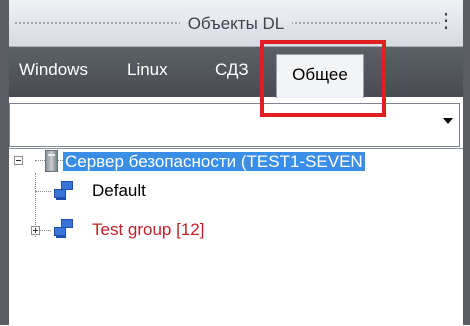 The height and width of the screenshot is (326, 470). I want to click on panel-titlebar: Объекты DL ⋮, so click(236, 23).